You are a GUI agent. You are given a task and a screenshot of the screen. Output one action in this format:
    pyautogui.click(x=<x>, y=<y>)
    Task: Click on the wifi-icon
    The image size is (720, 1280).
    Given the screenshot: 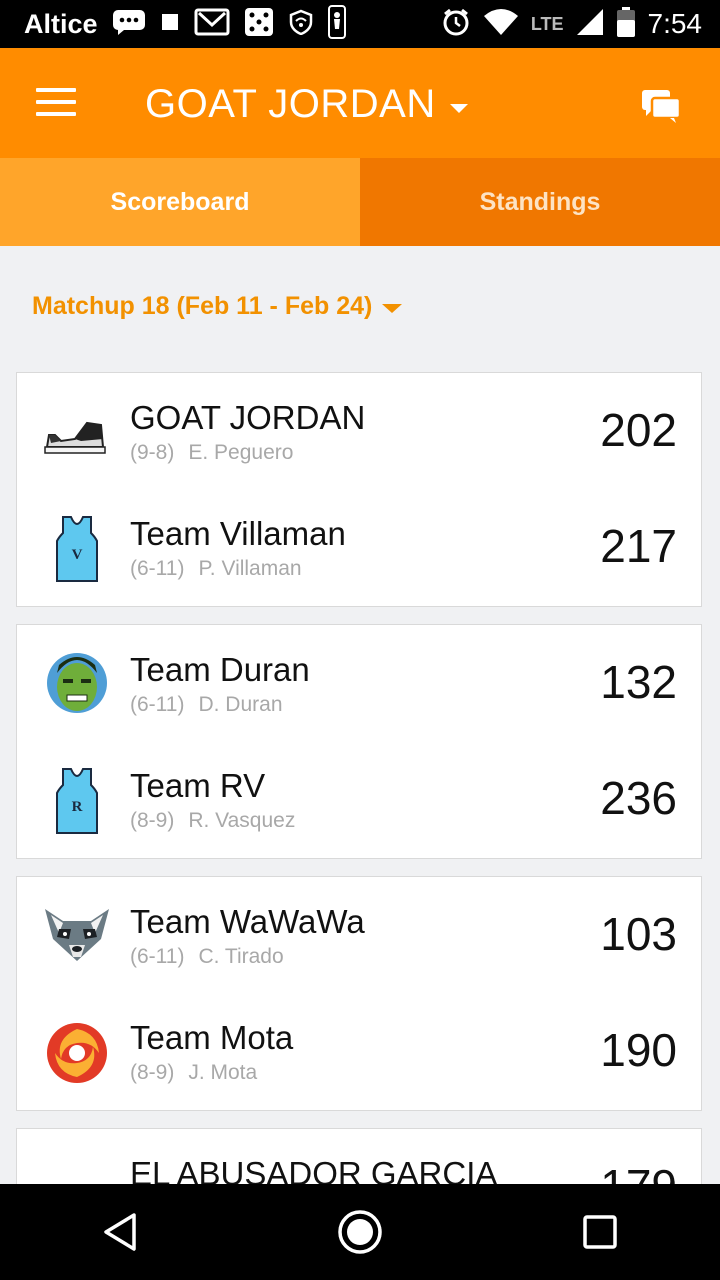 What is the action you would take?
    pyautogui.click(x=501, y=24)
    